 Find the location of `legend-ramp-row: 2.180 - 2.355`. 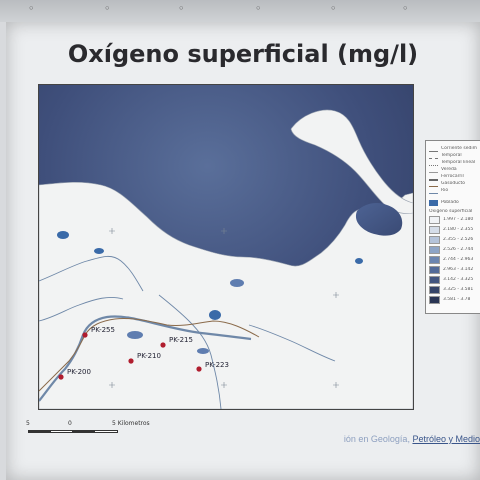

legend-ramp-row: 2.180 - 2.355 is located at coordinates (454, 229).